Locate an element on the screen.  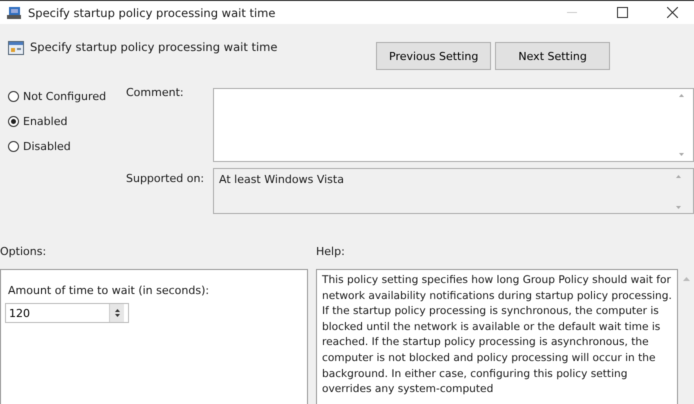
policy-icon is located at coordinates (16, 48).